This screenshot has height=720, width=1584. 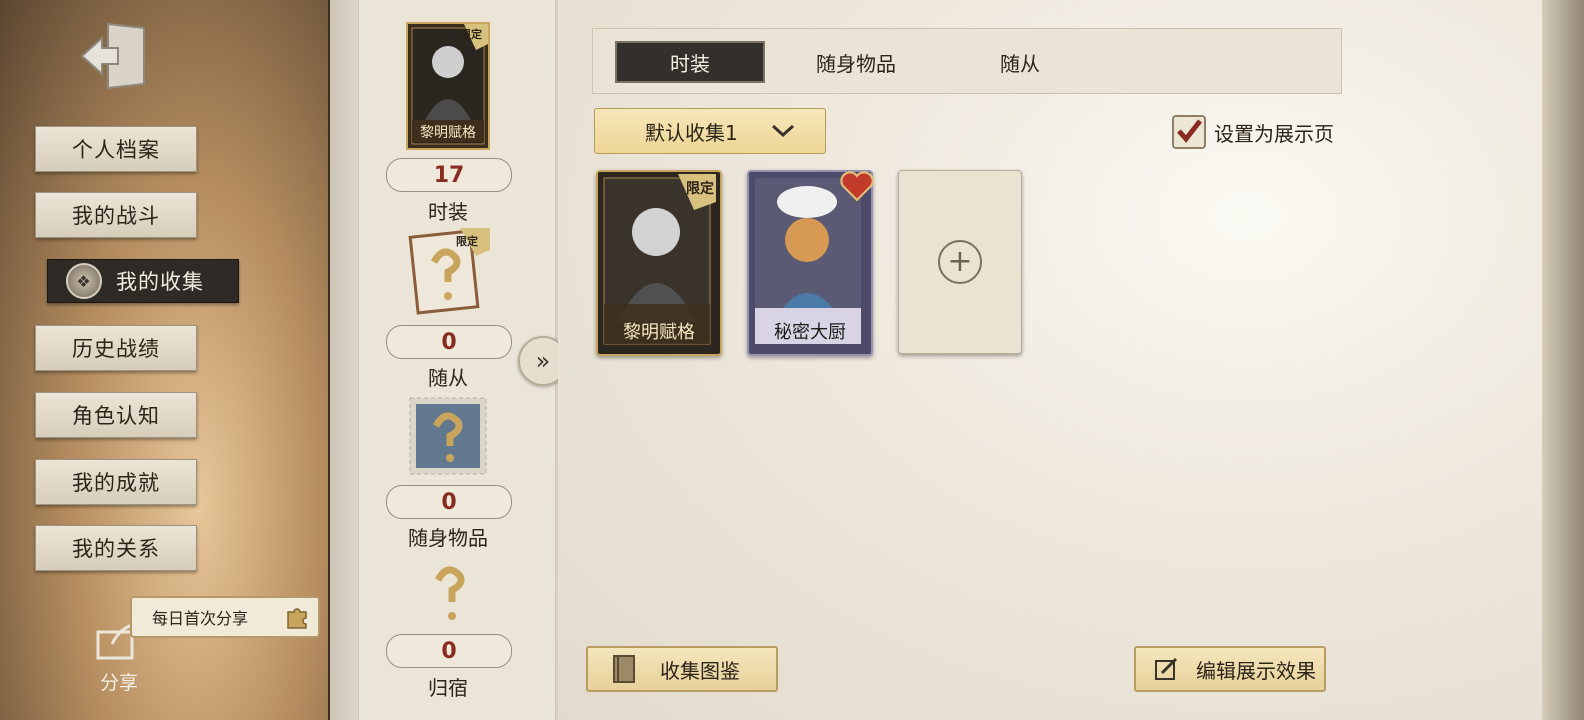 I want to click on plus-icon: +, so click(x=960, y=262).